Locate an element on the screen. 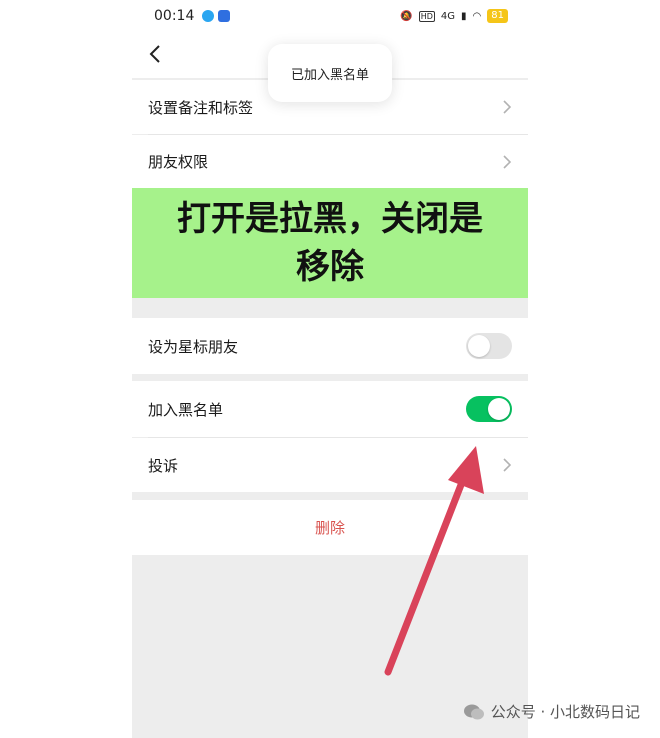 This screenshot has width=660, height=738. battery-badge: 81 is located at coordinates (497, 16).